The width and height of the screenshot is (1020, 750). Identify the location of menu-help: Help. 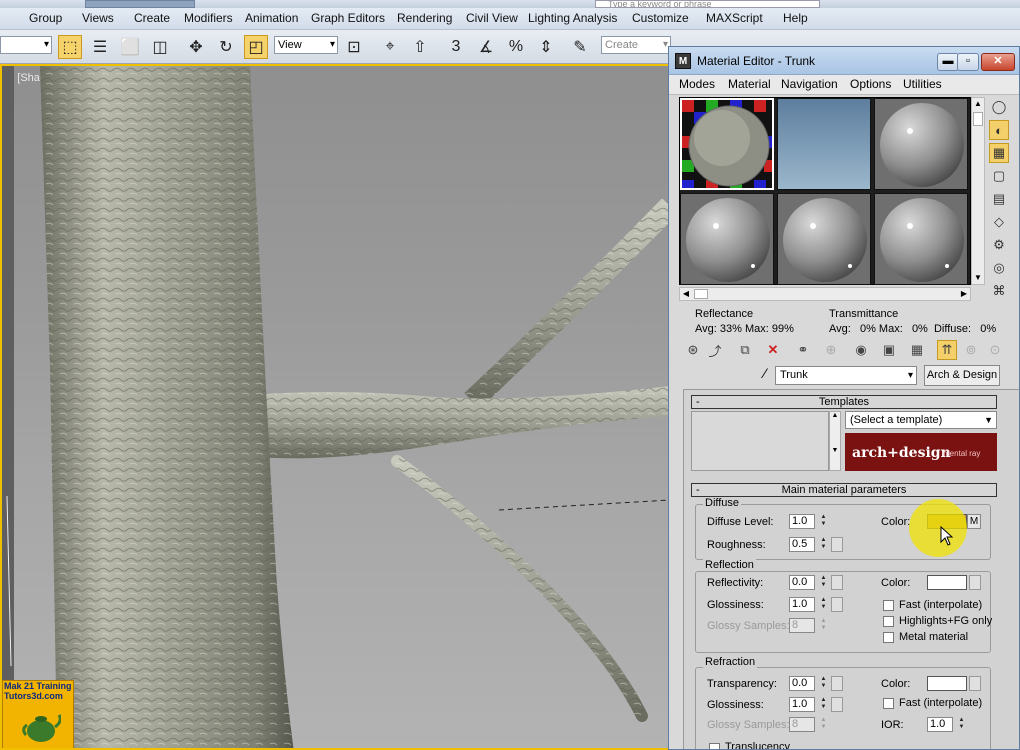
(795, 18).